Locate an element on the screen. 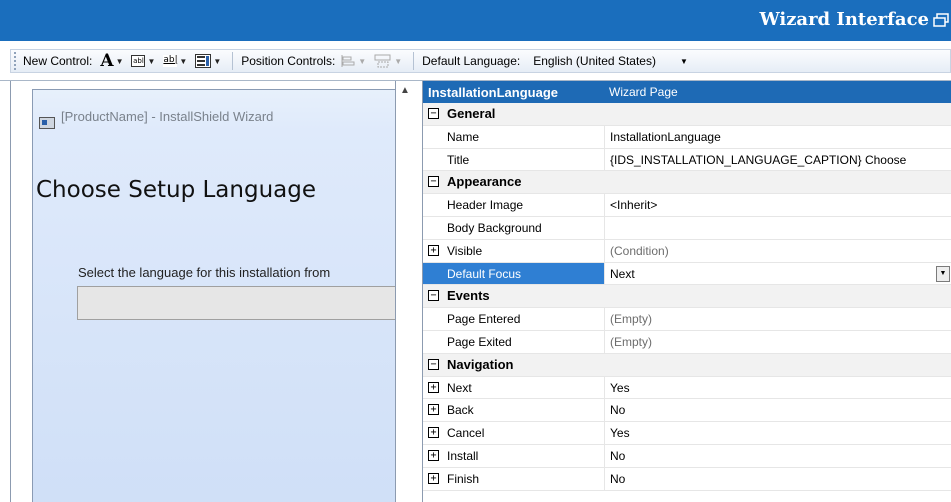 This screenshot has width=951, height=502. property-row: Name InstallationLanguage is located at coordinates (687, 137).